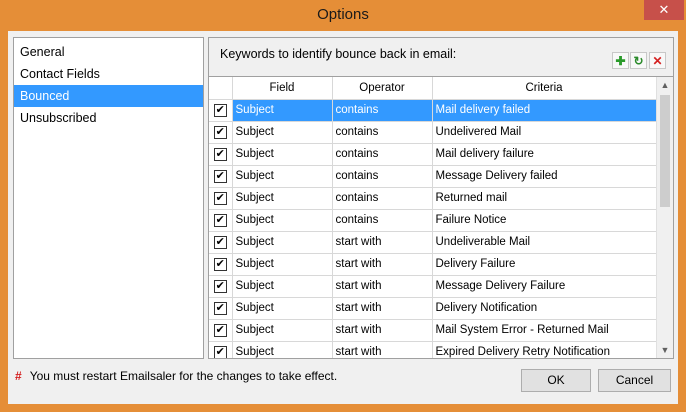  I want to click on criteria-cell: Mail System Error - Returned Mail, so click(544, 330).